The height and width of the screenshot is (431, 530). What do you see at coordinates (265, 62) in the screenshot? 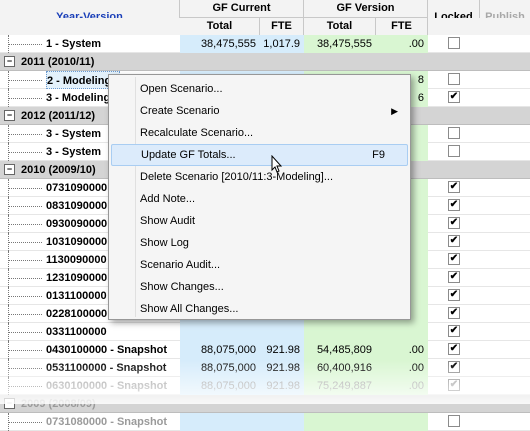
I see `group-row: −2011 (2010/11)` at bounding box center [265, 62].